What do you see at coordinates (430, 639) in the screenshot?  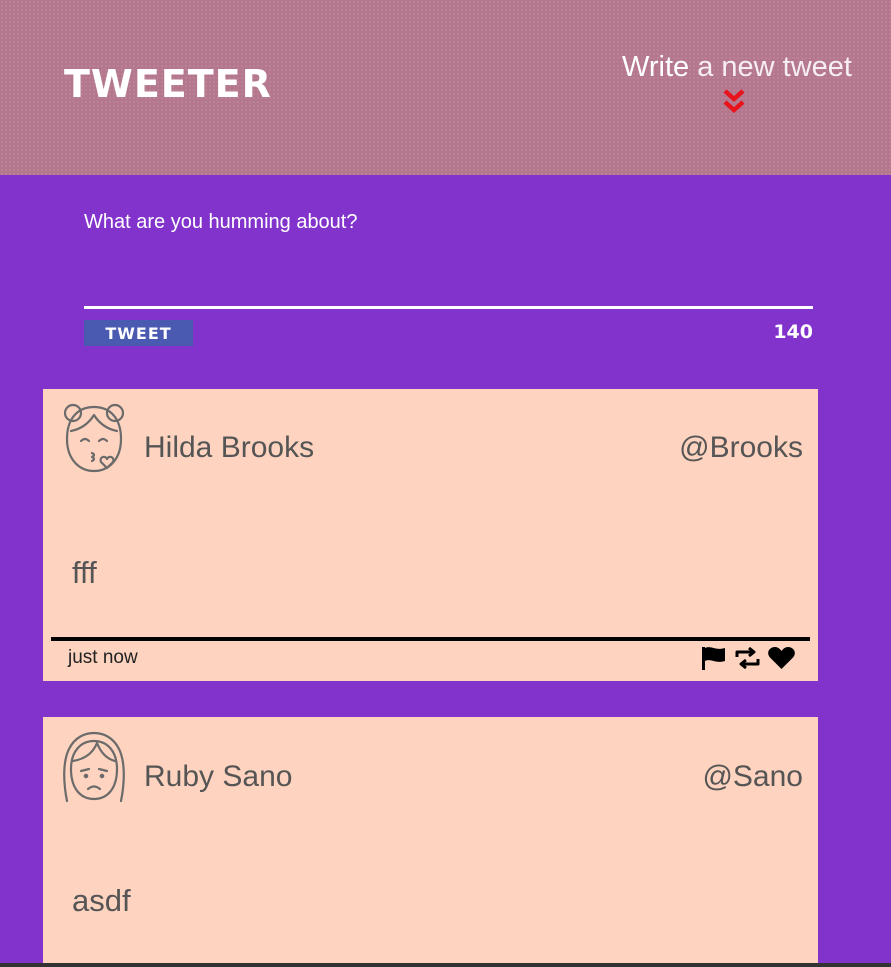 I see `tweet-divider` at bounding box center [430, 639].